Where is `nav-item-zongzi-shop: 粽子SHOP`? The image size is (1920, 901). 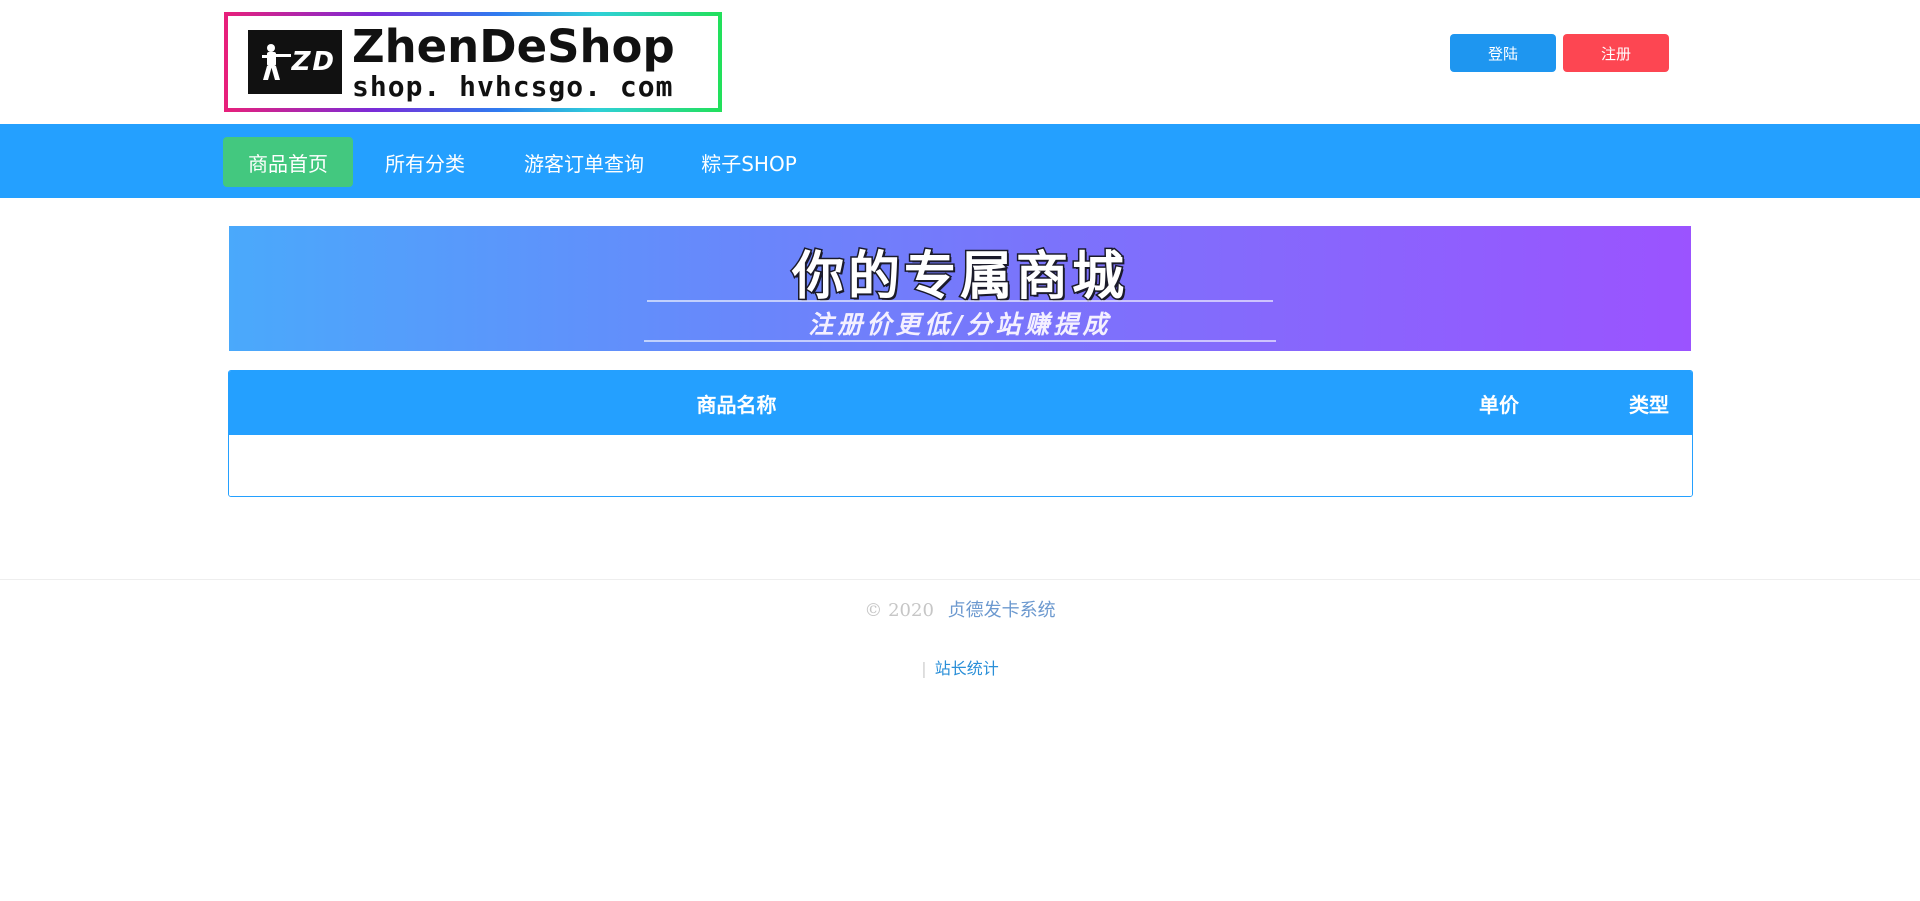
nav-item-zongzi-shop: 粽子SHOP is located at coordinates (749, 162).